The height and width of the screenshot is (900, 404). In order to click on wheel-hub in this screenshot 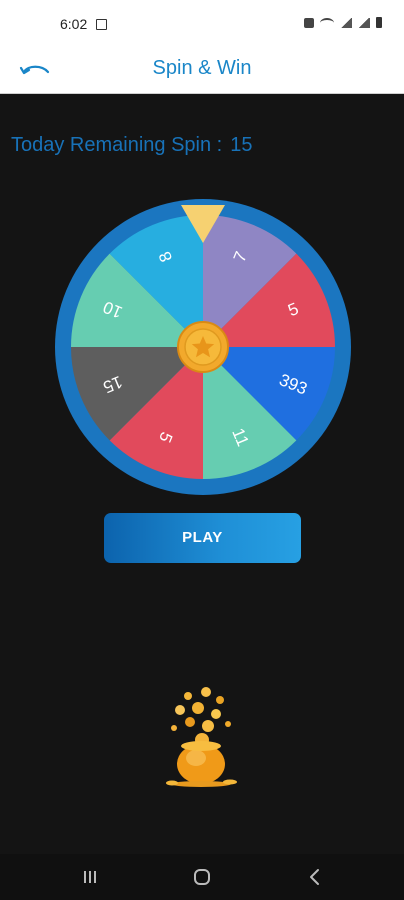, I will do `click(203, 347)`.